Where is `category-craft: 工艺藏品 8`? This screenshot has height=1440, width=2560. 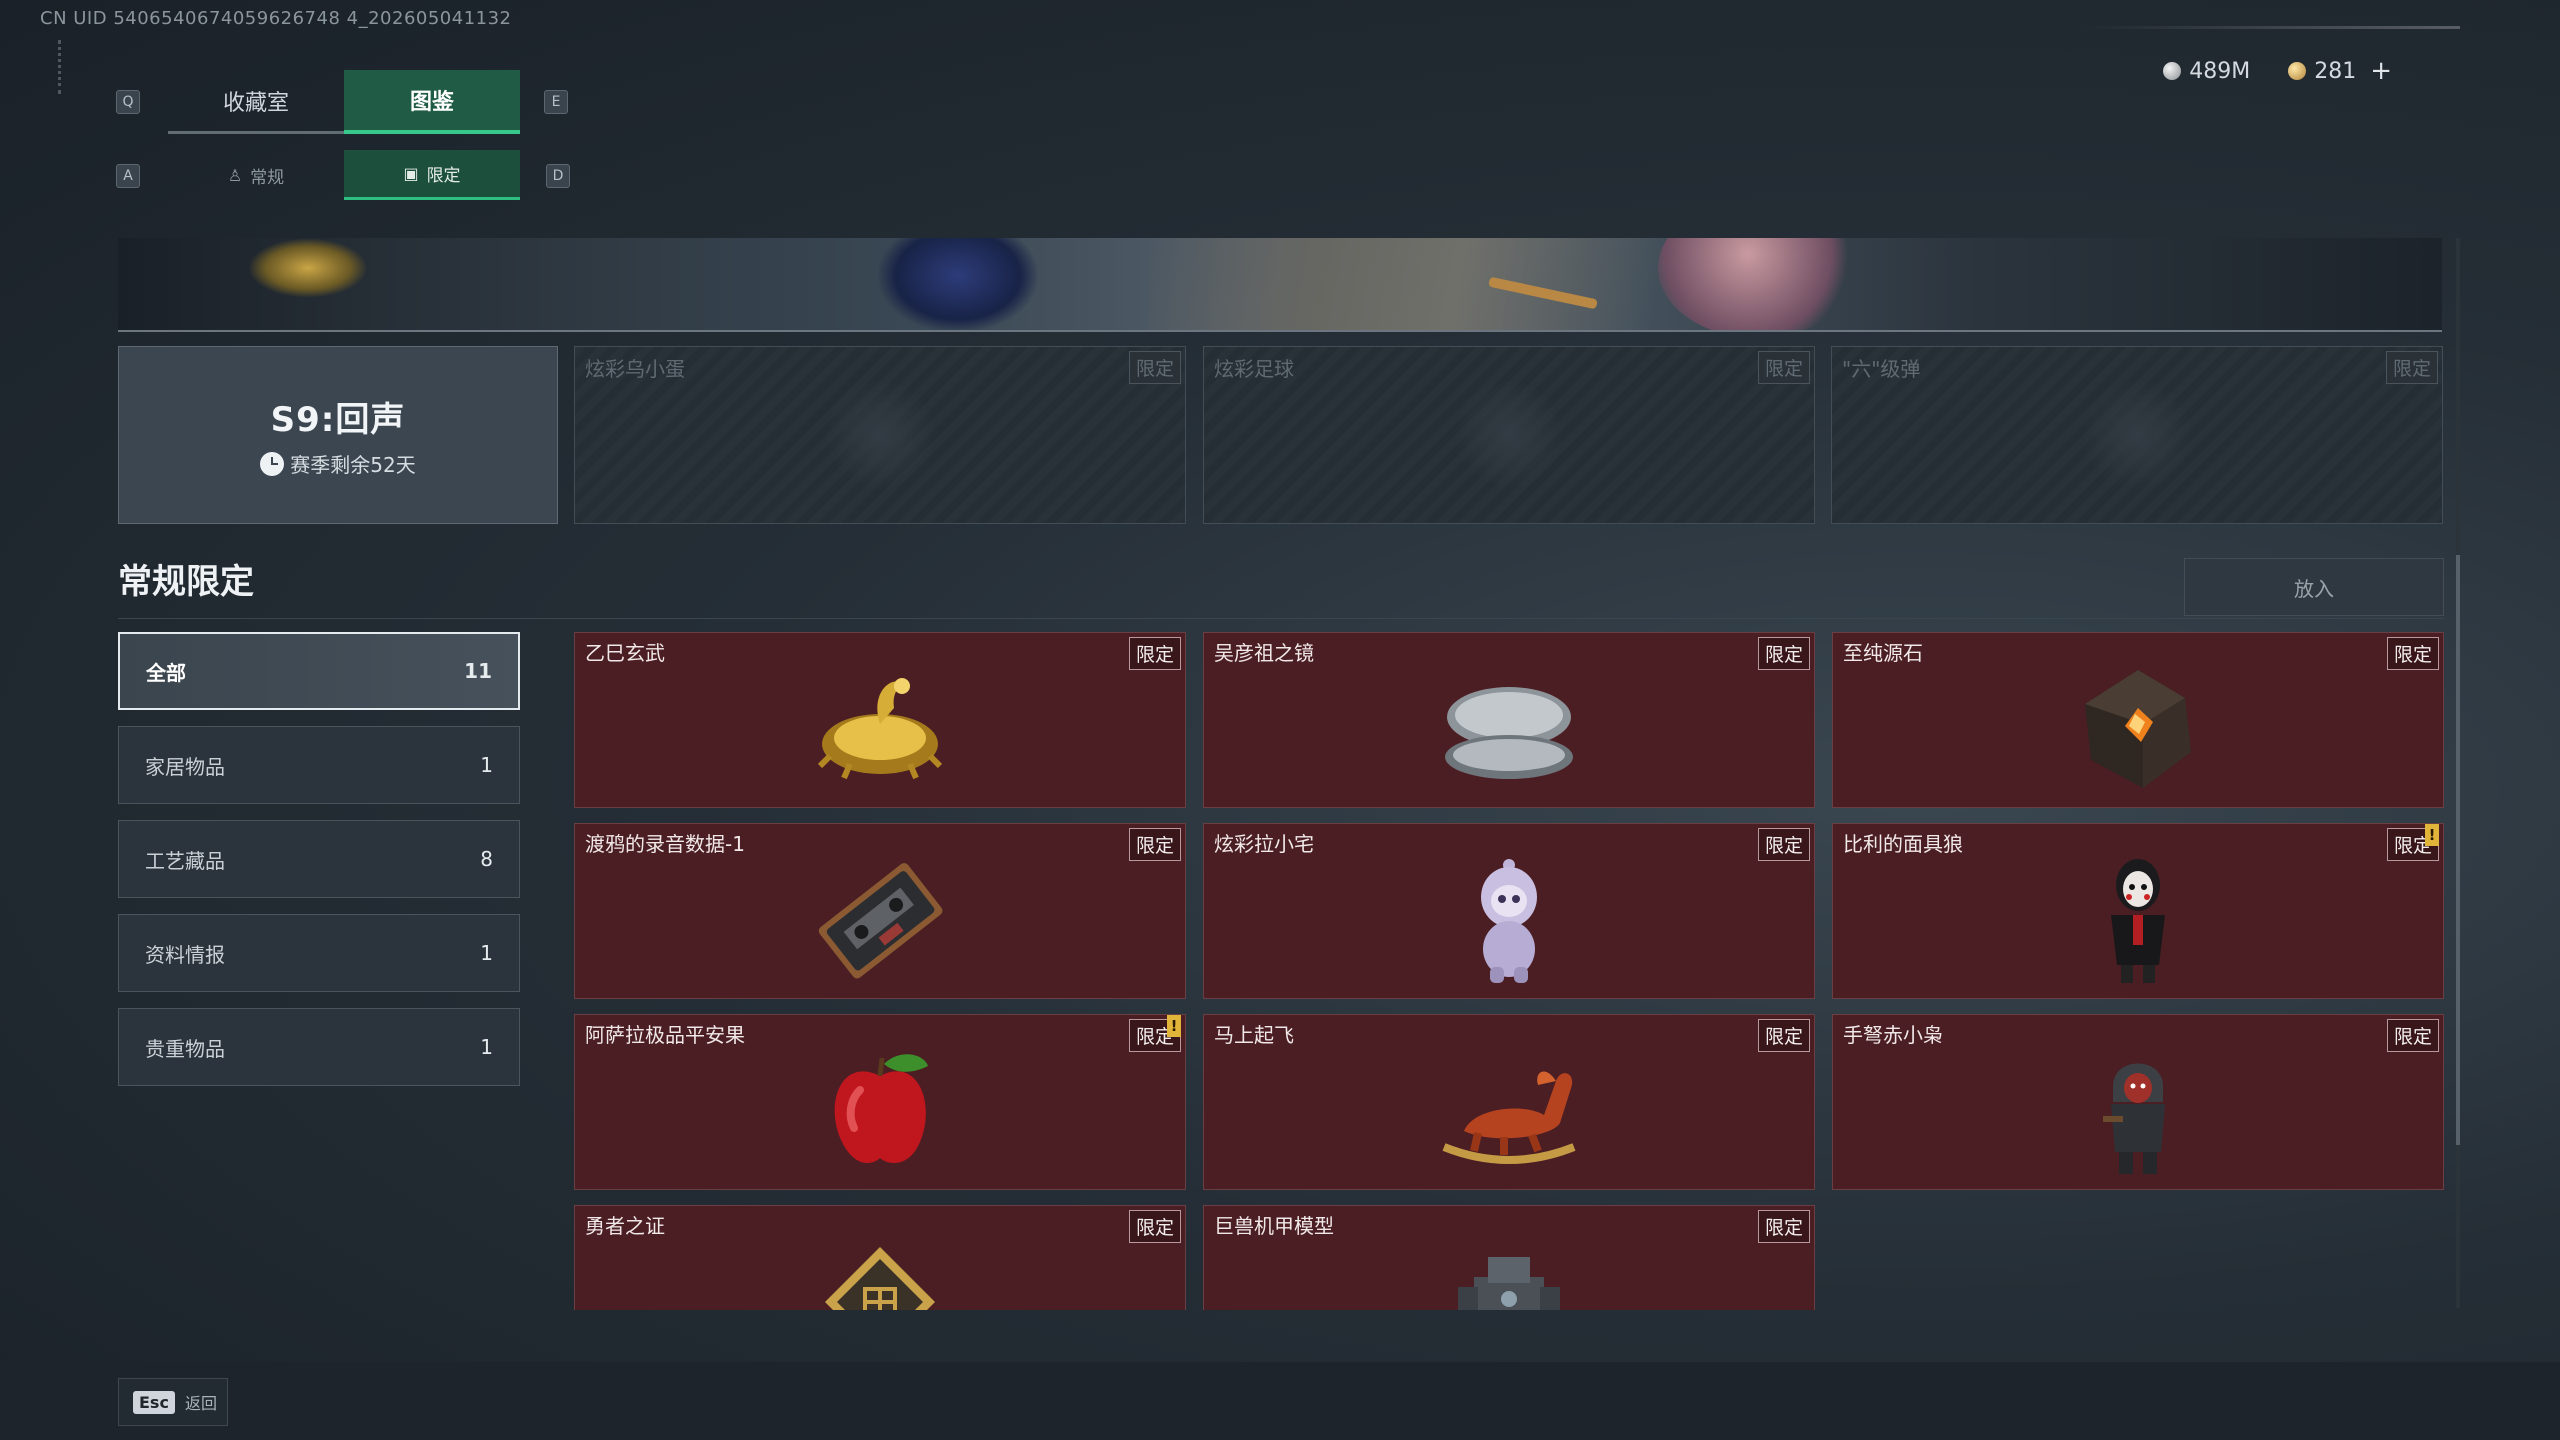 category-craft: 工艺藏品 8 is located at coordinates (319, 859).